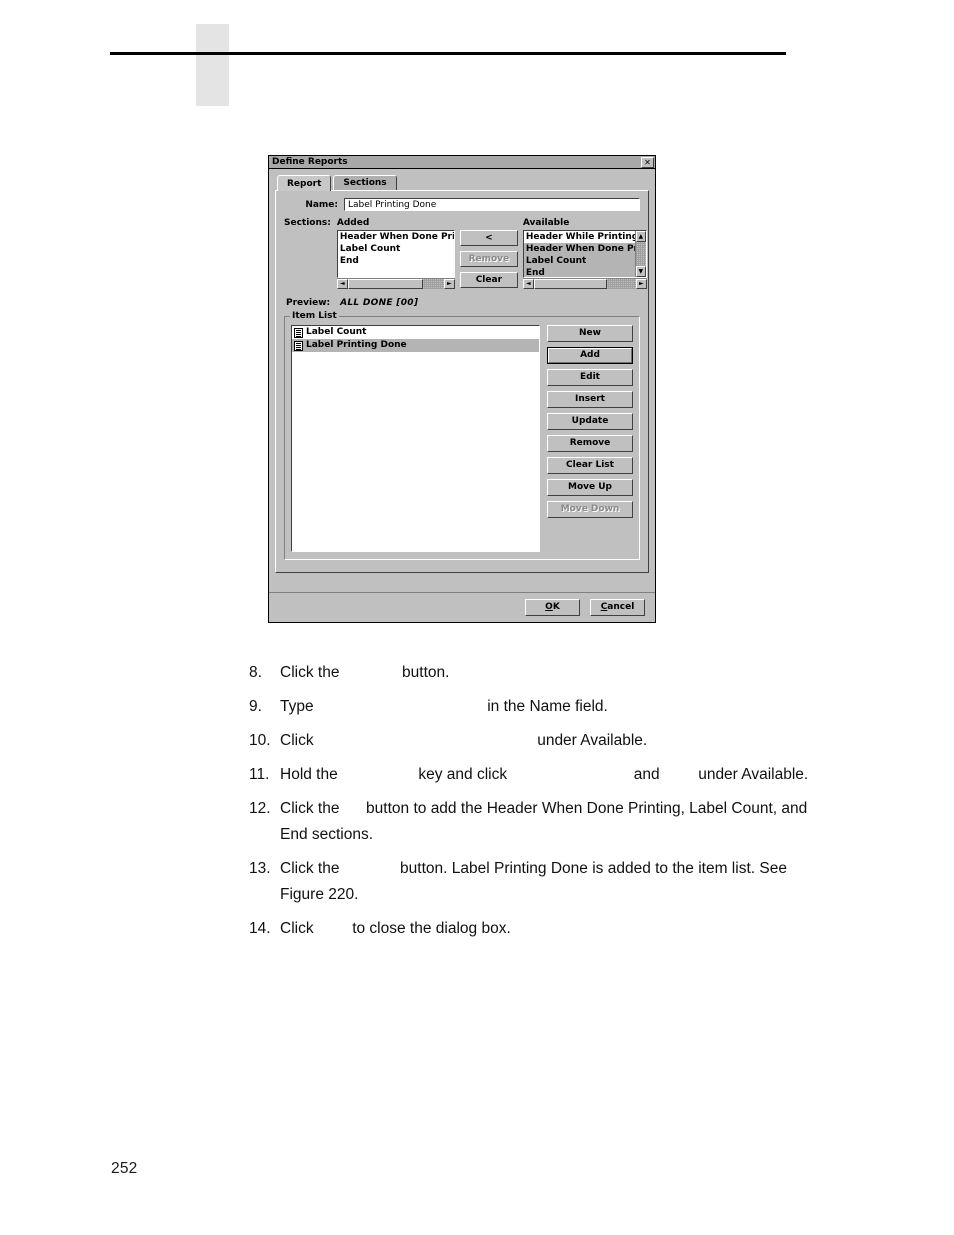 The height and width of the screenshot is (1235, 954). What do you see at coordinates (590, 399) in the screenshot?
I see `insert-button: Insert` at bounding box center [590, 399].